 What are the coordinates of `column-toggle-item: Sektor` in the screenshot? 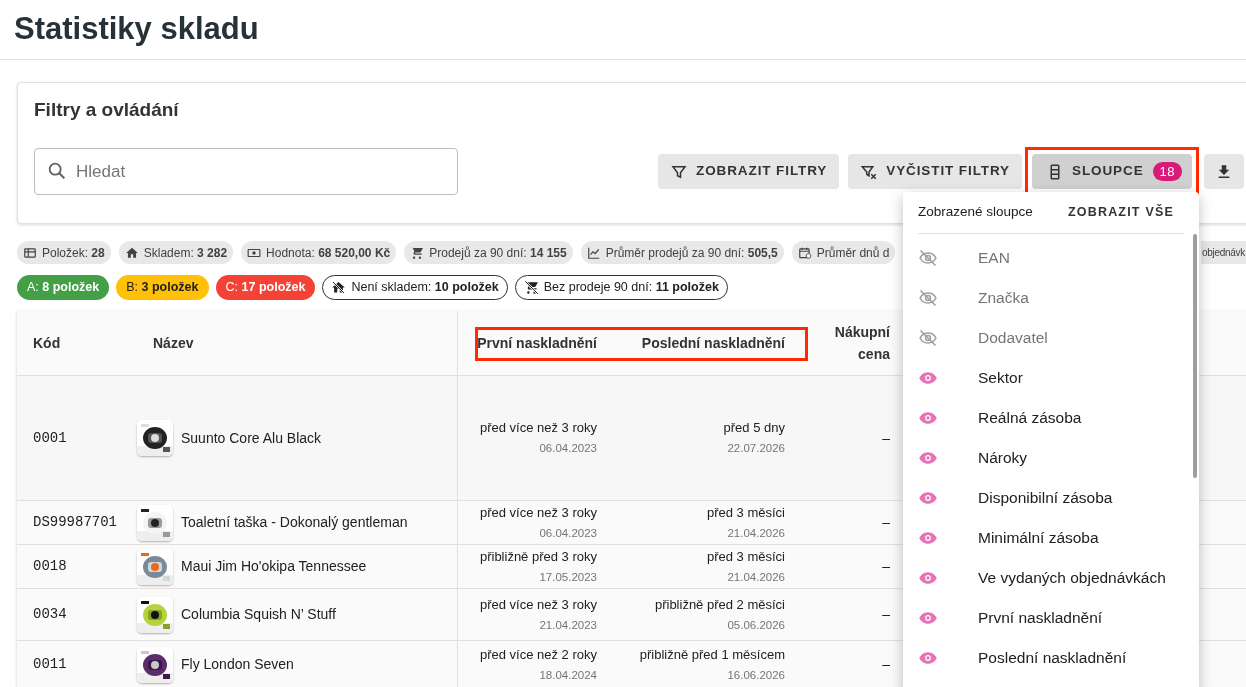 It's located at (1051, 378).